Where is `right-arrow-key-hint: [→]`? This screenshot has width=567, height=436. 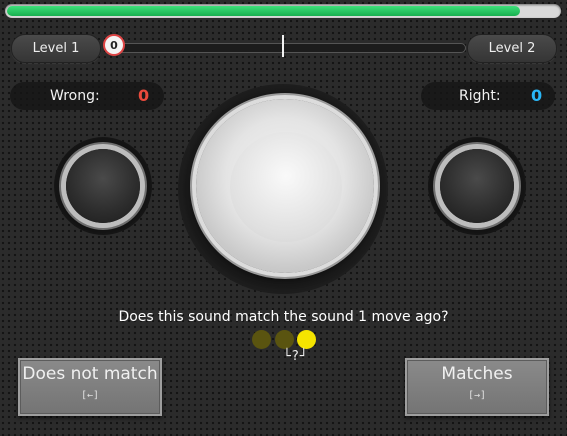 right-arrow-key-hint: [→] is located at coordinates (477, 395).